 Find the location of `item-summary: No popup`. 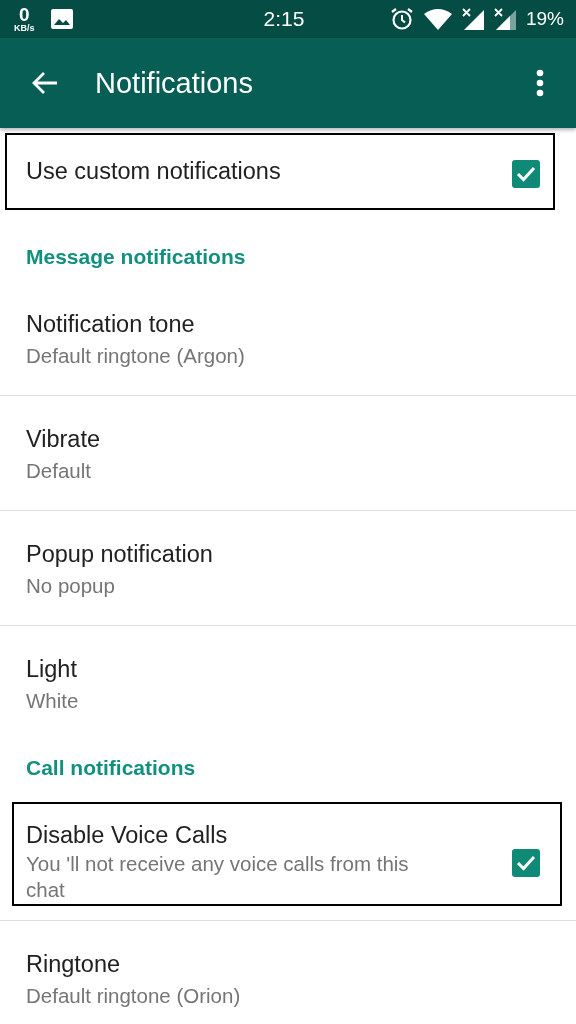

item-summary: No popup is located at coordinates (71, 586).